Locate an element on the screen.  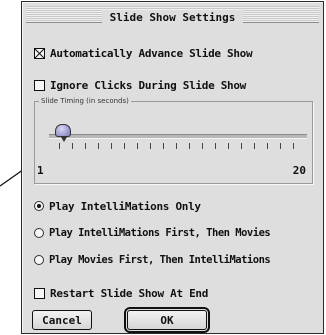
play-option-3-row: Play Movies First, Then IntelliMations is located at coordinates (152, 260).